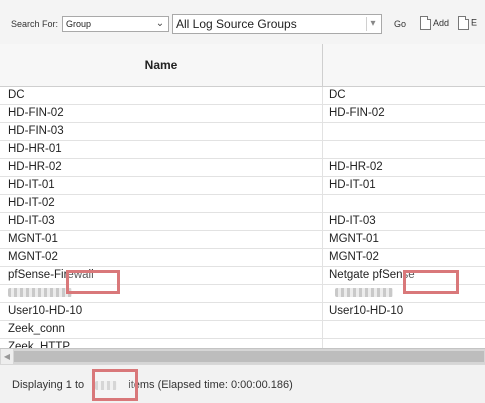  Describe the element at coordinates (354, 257) in the screenshot. I see `second-cell: MGNT-02` at that location.